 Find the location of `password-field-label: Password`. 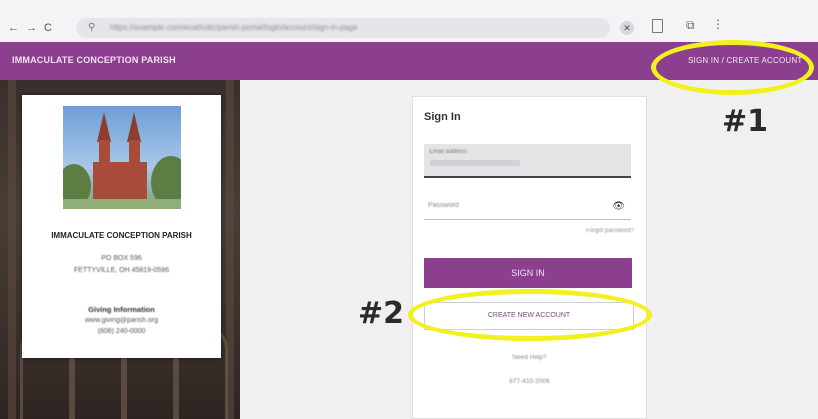

password-field-label: Password is located at coordinates (443, 205).